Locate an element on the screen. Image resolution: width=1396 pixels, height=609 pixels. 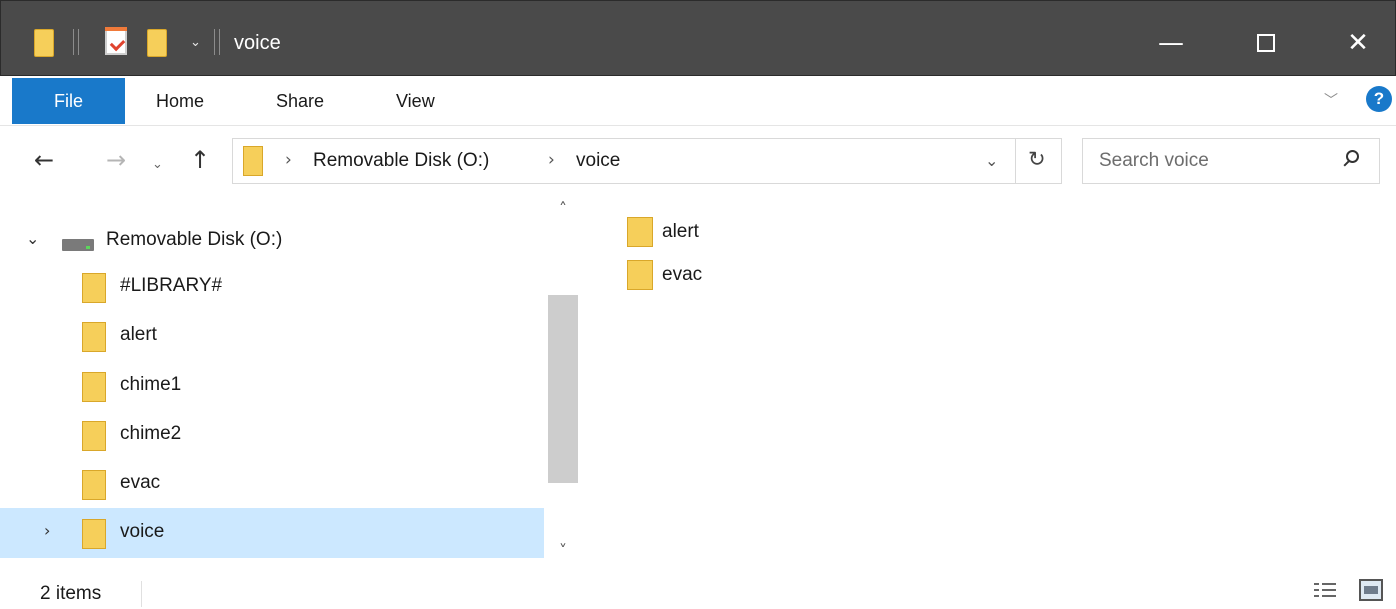
ribbon-tabs: File Home Share View ﹀ ? is located at coordinates (698, 101).